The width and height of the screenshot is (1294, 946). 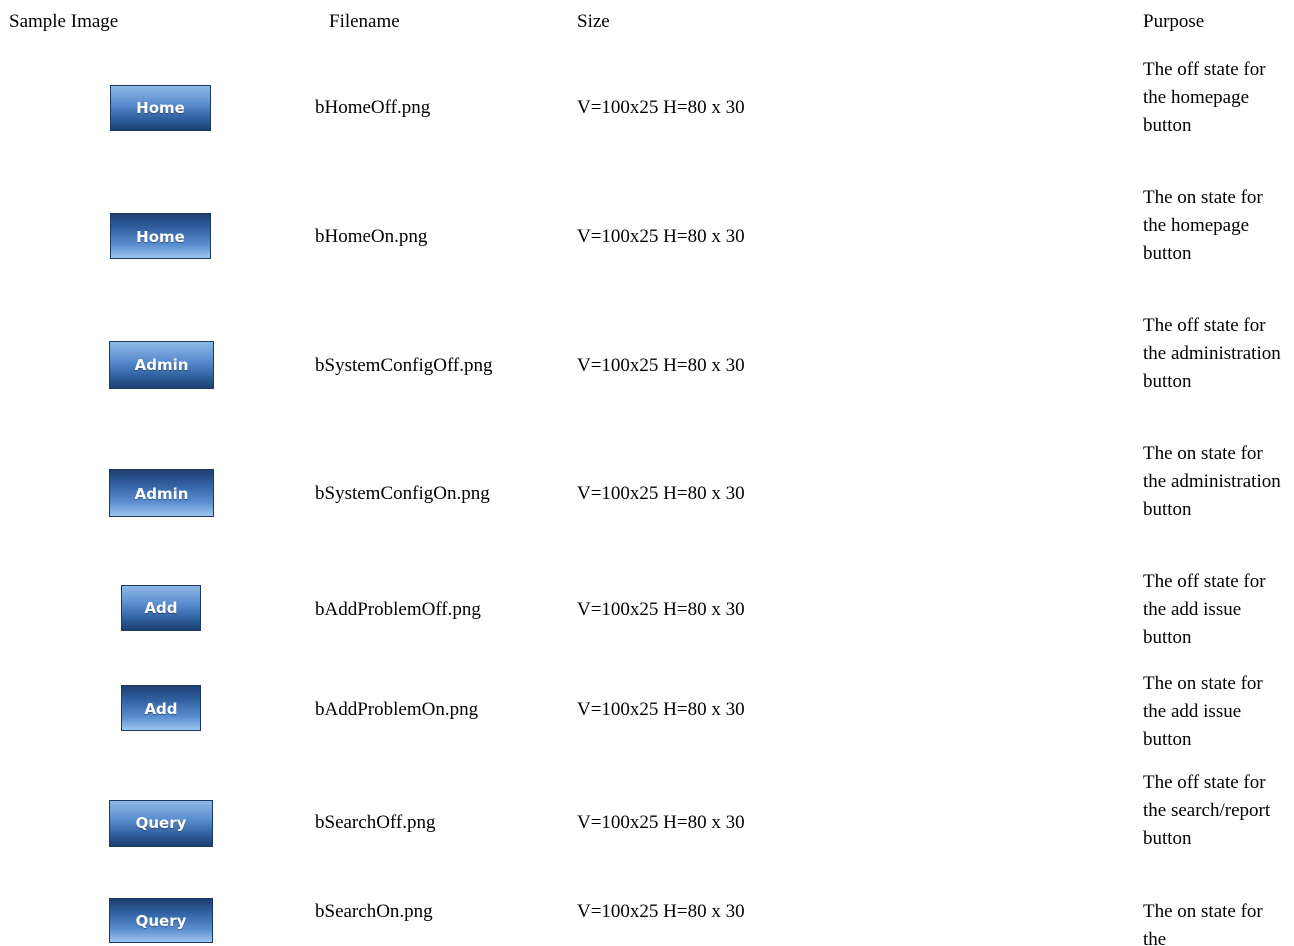 What do you see at coordinates (1204, 97) in the screenshot?
I see `purpose-cell: The off state for the homepage button` at bounding box center [1204, 97].